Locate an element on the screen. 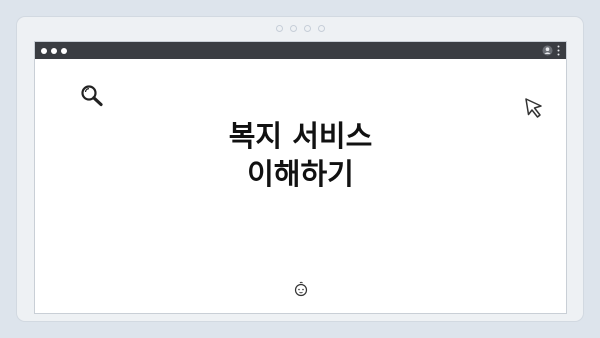  pagination-dots is located at coordinates (300, 28).